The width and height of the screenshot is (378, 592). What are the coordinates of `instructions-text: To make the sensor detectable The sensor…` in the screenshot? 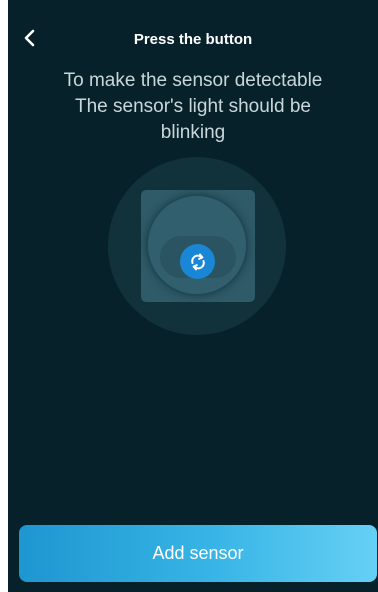 It's located at (193, 107).